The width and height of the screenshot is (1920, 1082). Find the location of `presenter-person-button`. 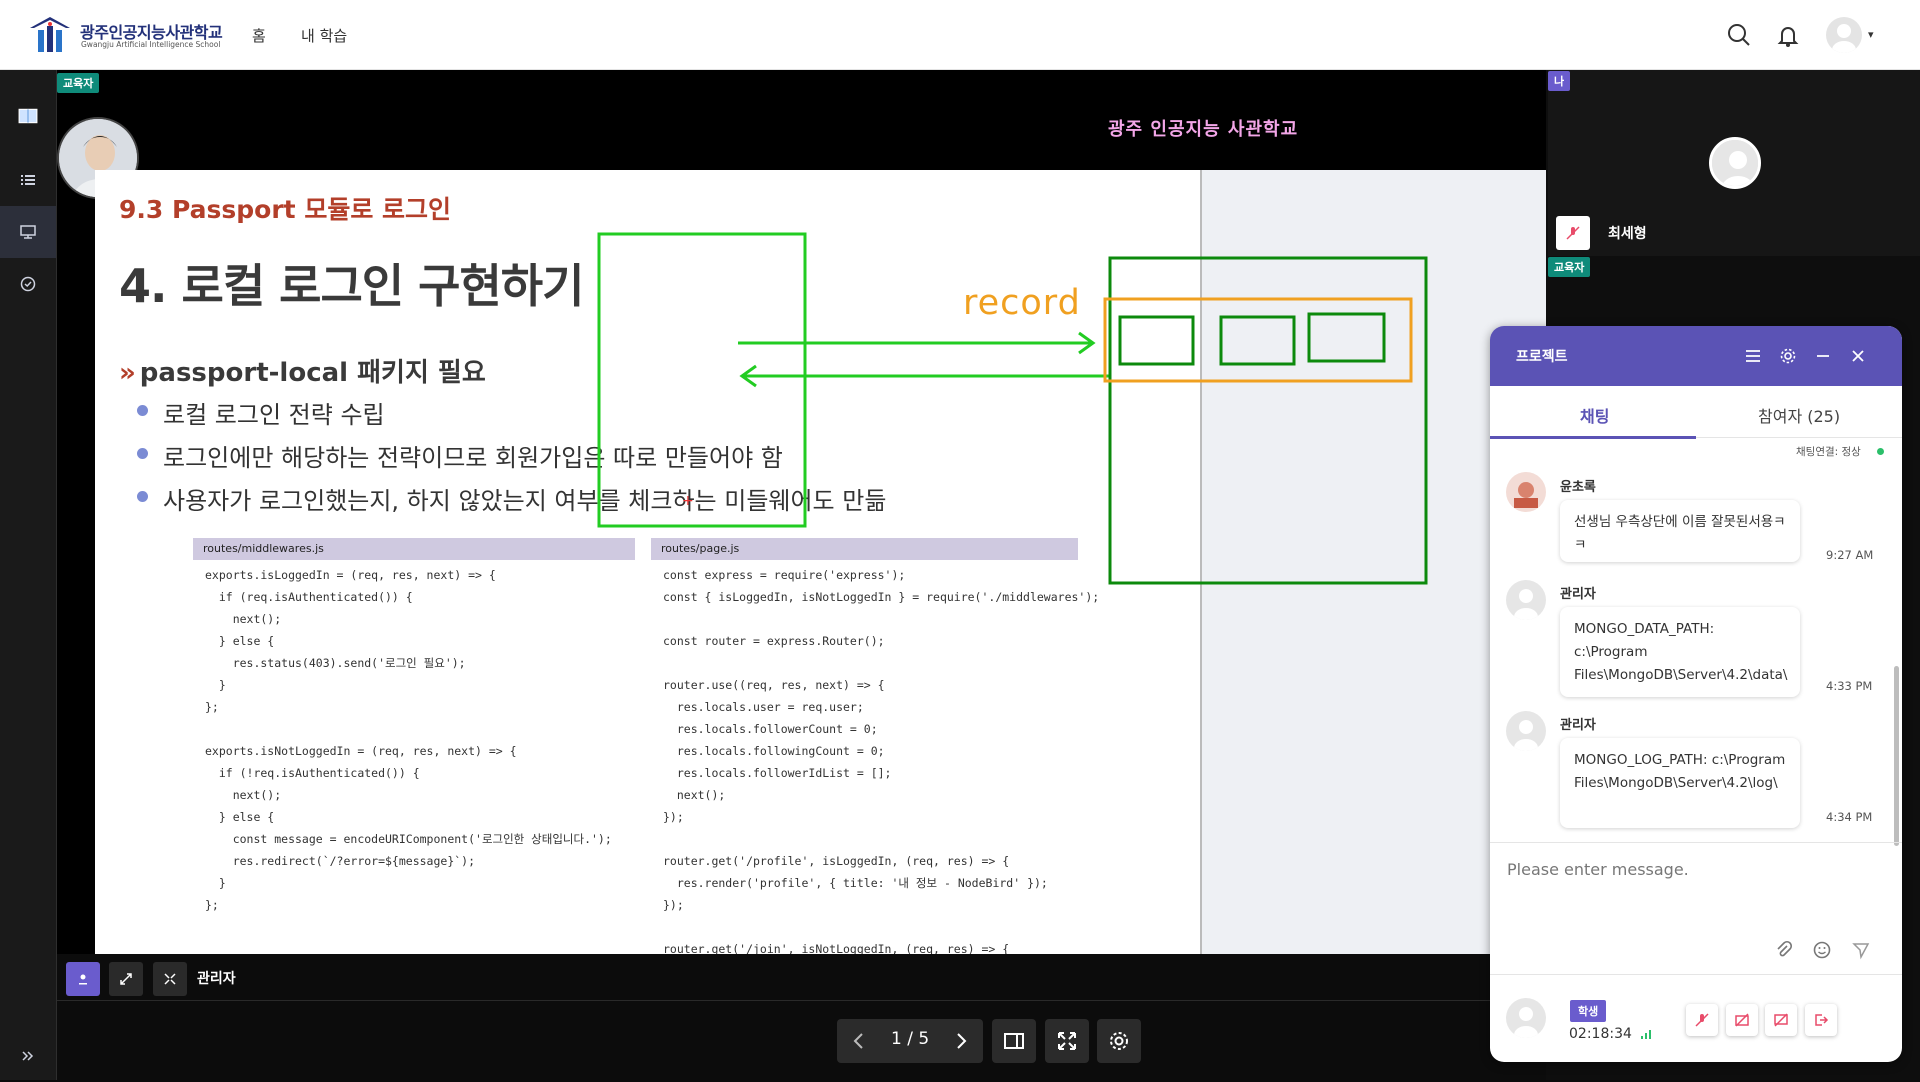

presenter-person-button is located at coordinates (83, 979).